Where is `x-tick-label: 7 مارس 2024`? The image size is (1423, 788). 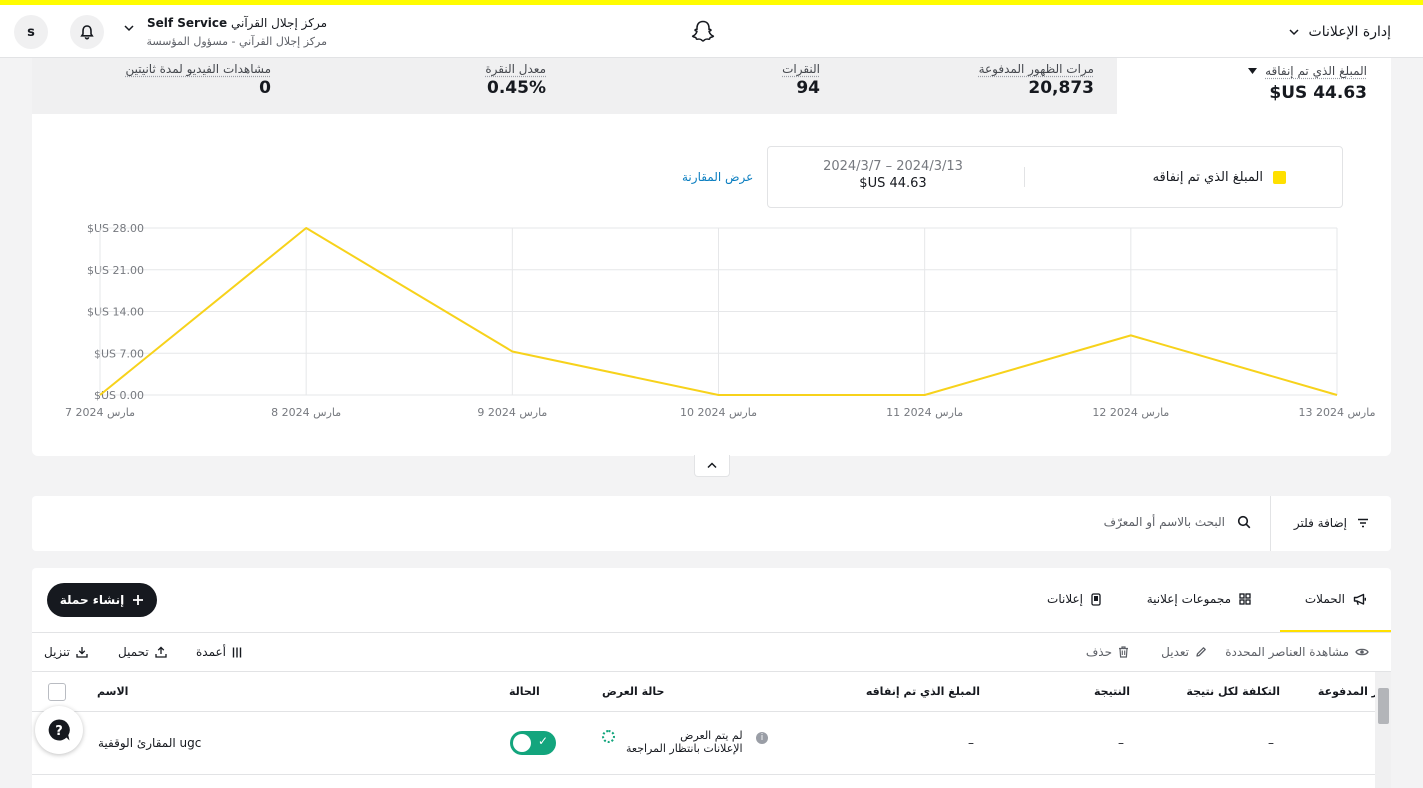
x-tick-label: 7 مارس 2024 is located at coordinates (100, 412).